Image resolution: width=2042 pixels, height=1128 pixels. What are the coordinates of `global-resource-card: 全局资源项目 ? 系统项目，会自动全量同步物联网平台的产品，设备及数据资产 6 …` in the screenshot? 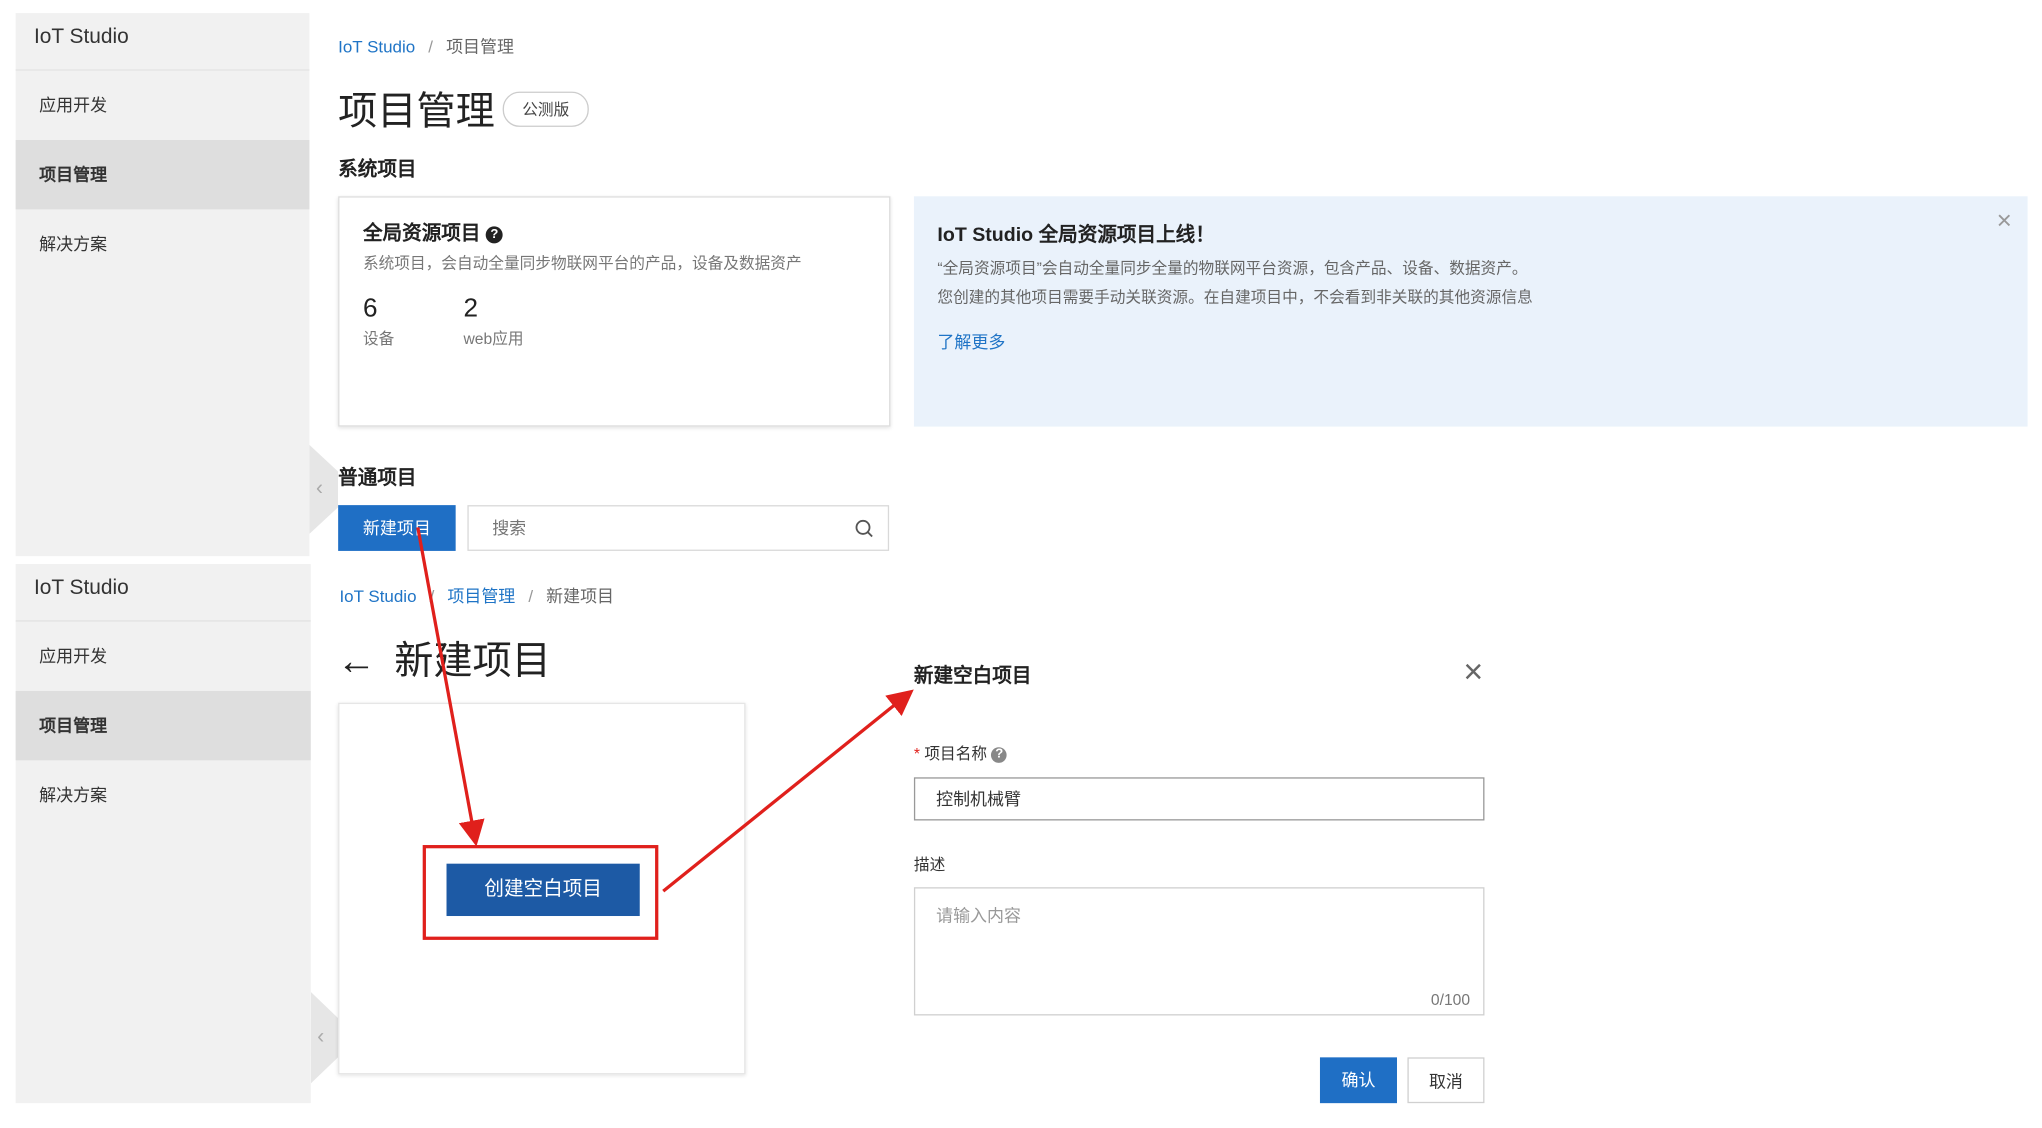 It's located at (614, 311).